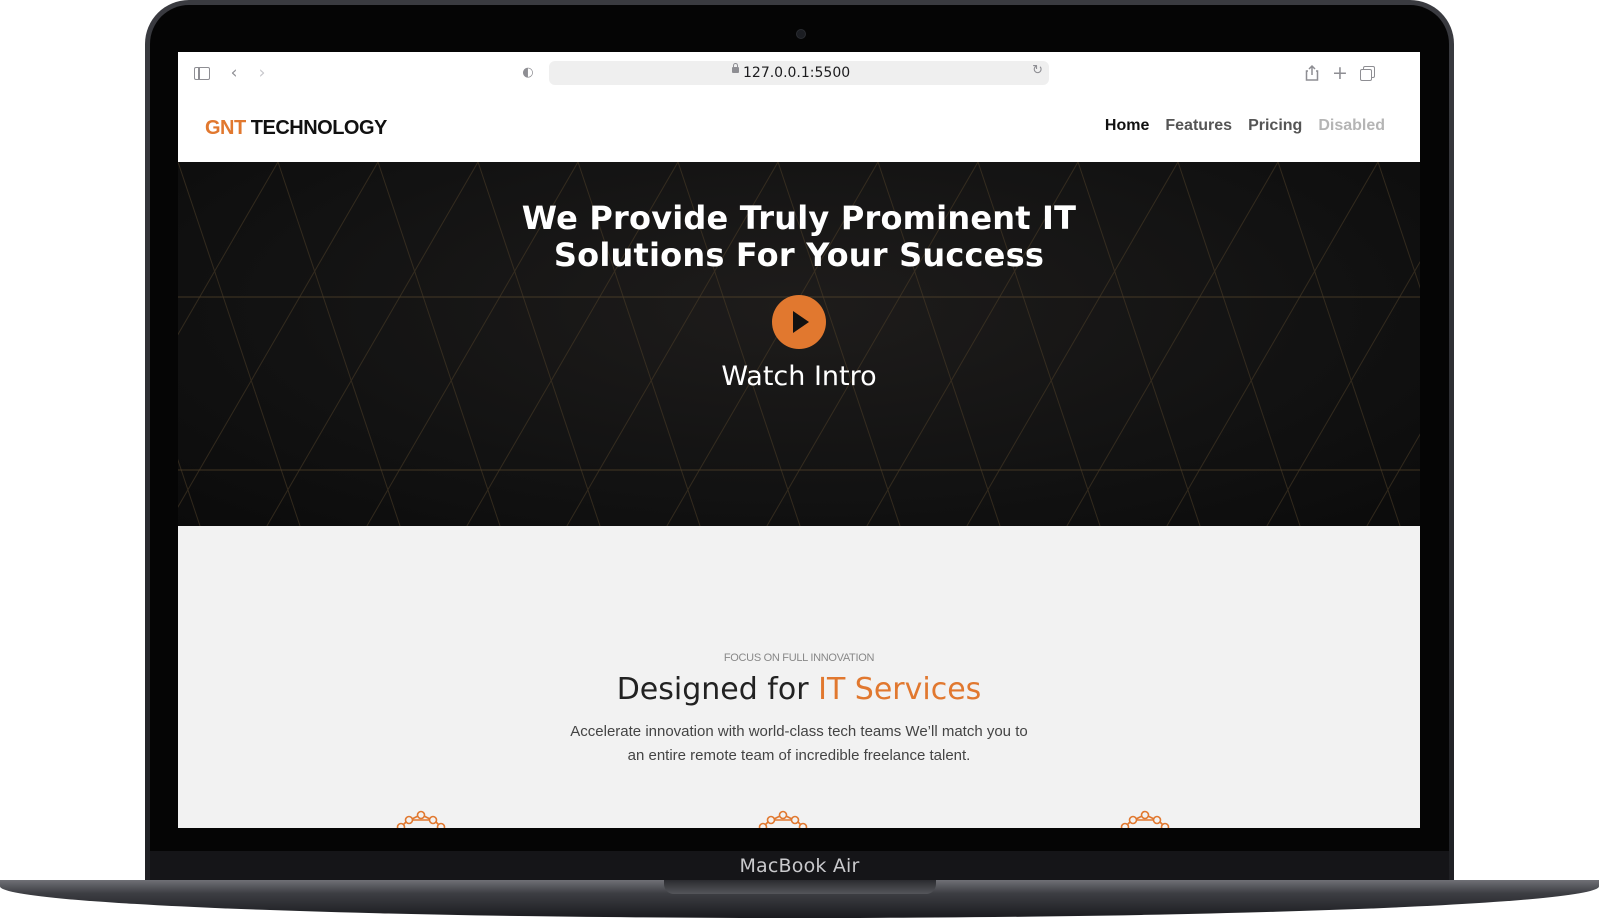 The height and width of the screenshot is (918, 1599). What do you see at coordinates (234, 73) in the screenshot?
I see `back-icon: ‹` at bounding box center [234, 73].